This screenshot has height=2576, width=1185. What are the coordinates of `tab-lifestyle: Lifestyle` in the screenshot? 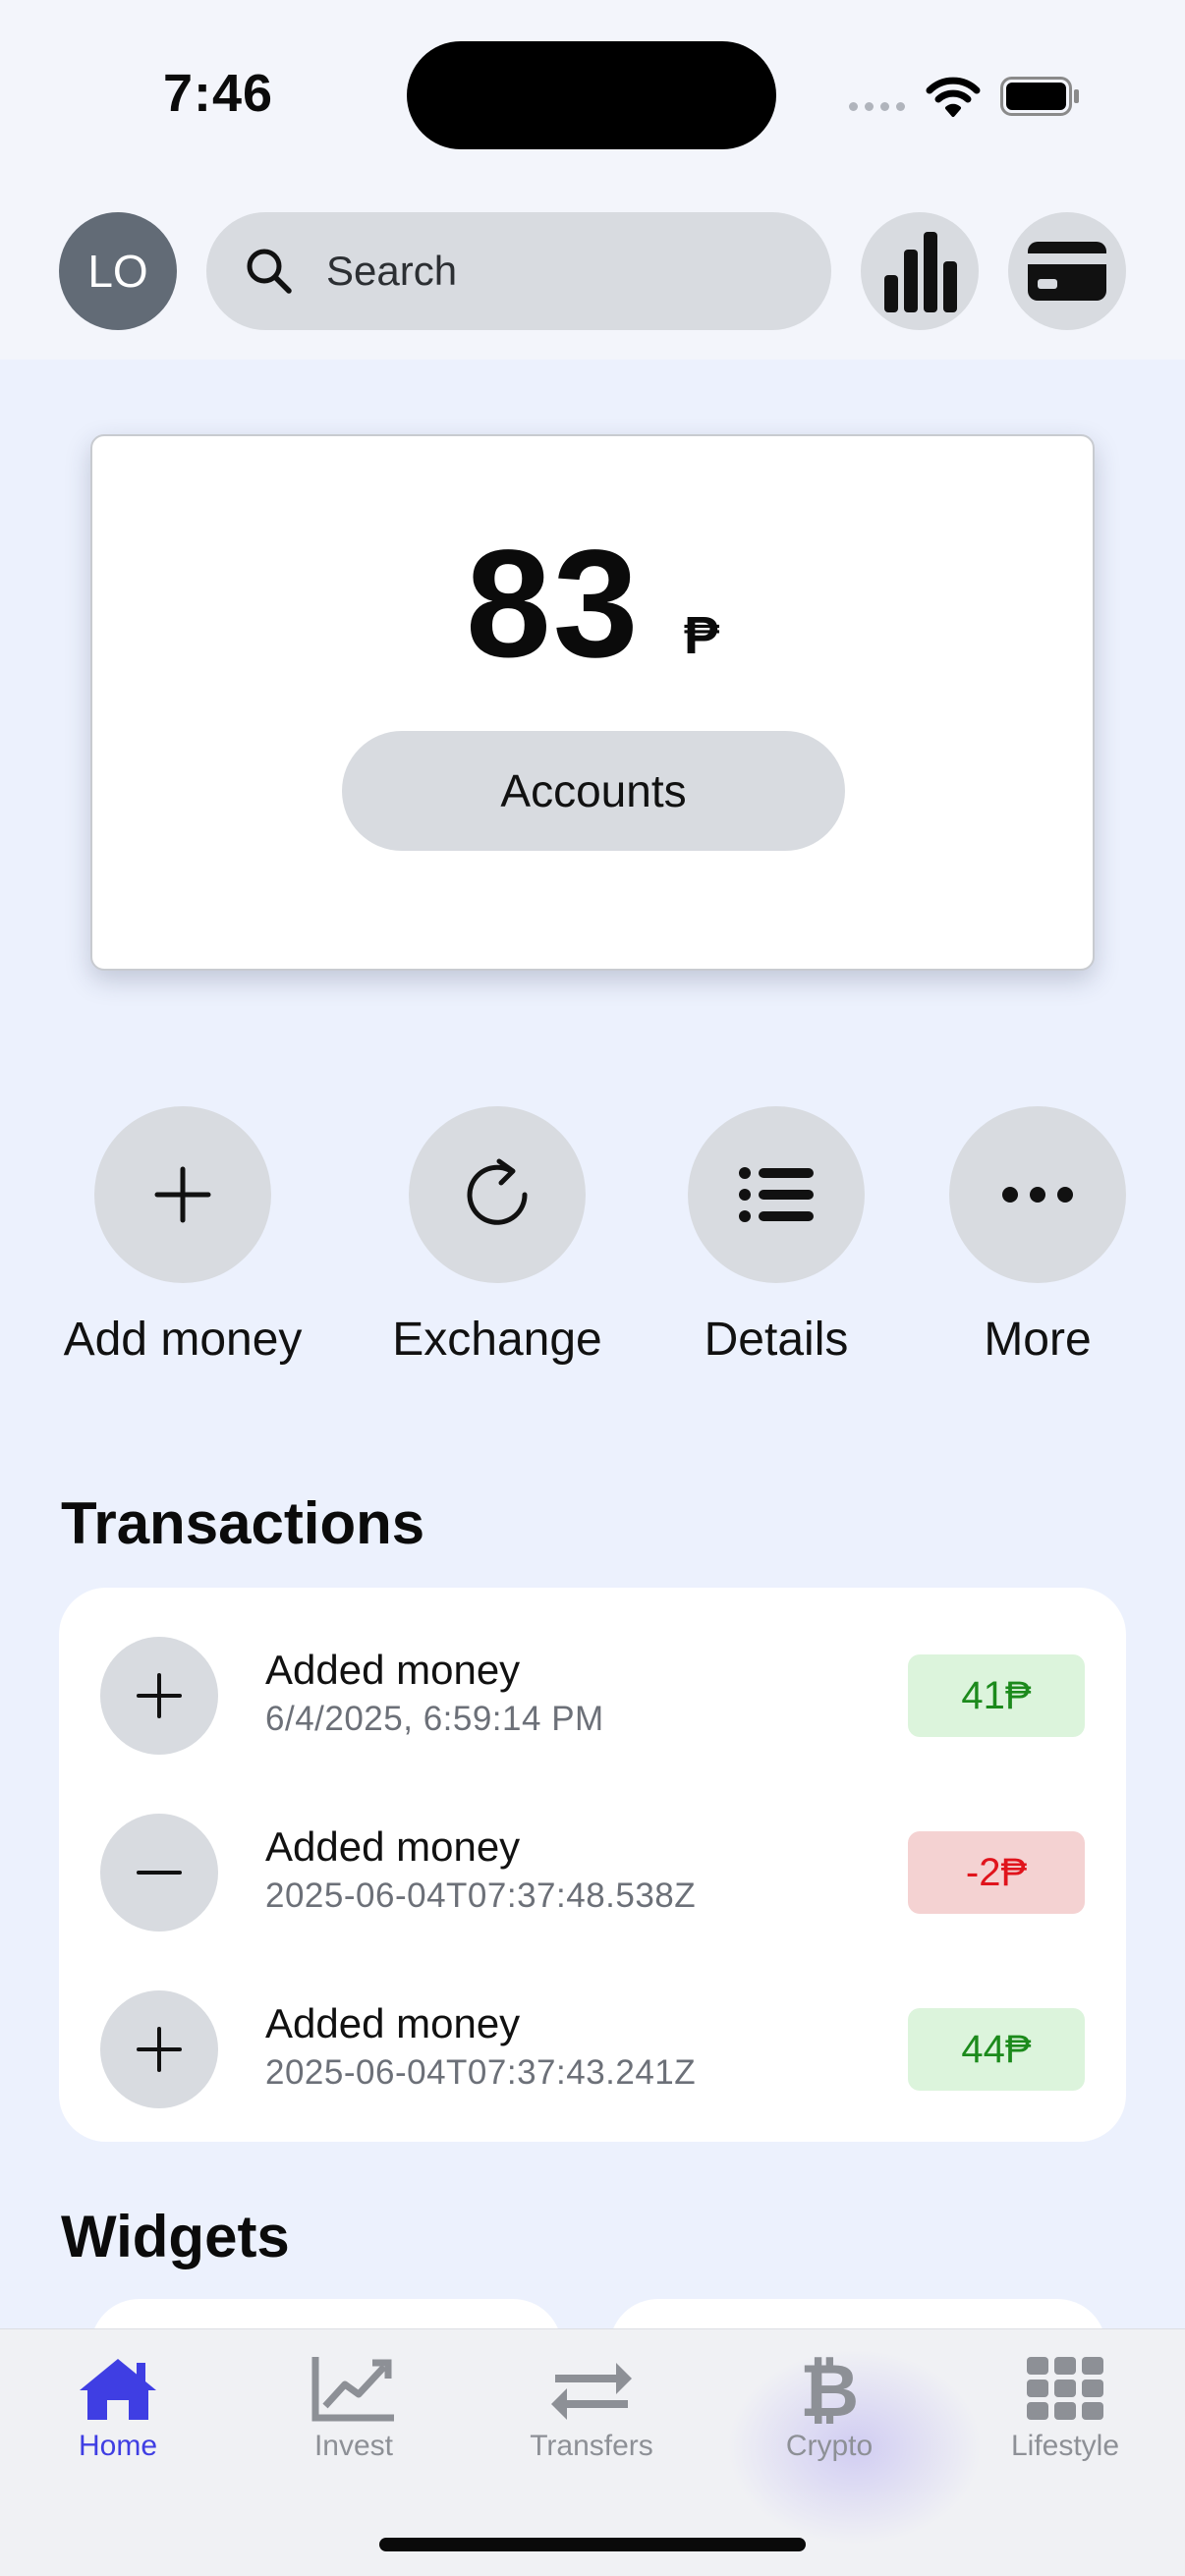 It's located at (1065, 2408).